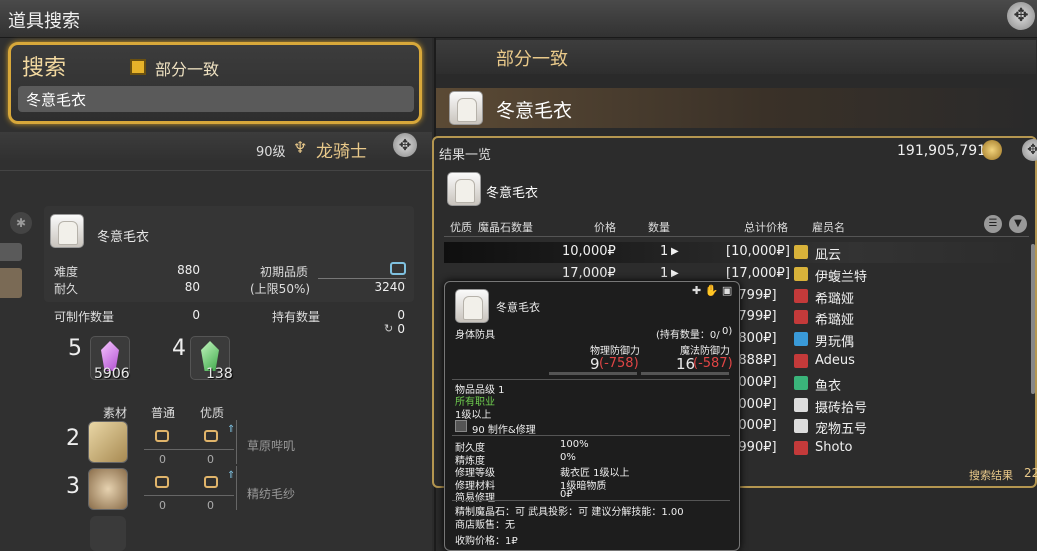  Describe the element at coordinates (712, 290) in the screenshot. I see `tooltip-action-icons: ✚ ✋ ▣` at that location.